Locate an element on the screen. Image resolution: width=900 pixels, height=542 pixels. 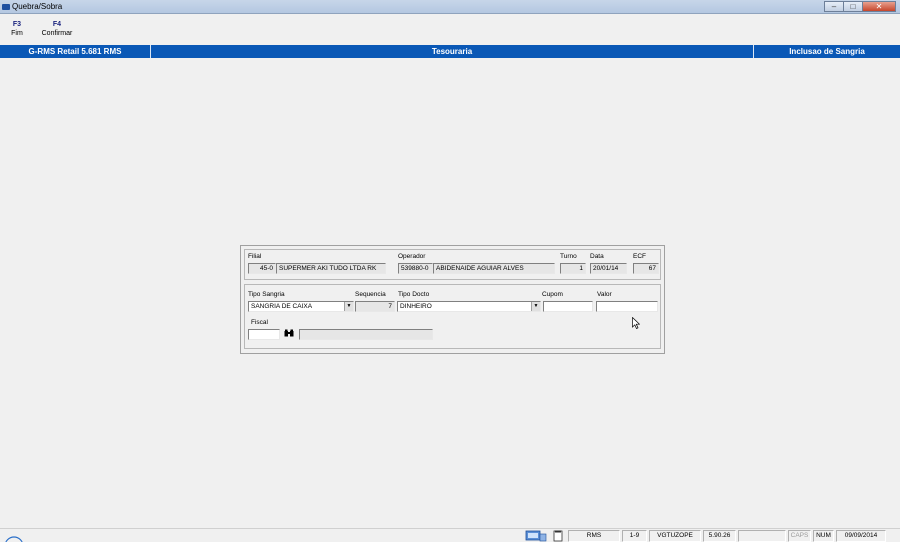
ecf-label: ECF is located at coordinates (639, 256).